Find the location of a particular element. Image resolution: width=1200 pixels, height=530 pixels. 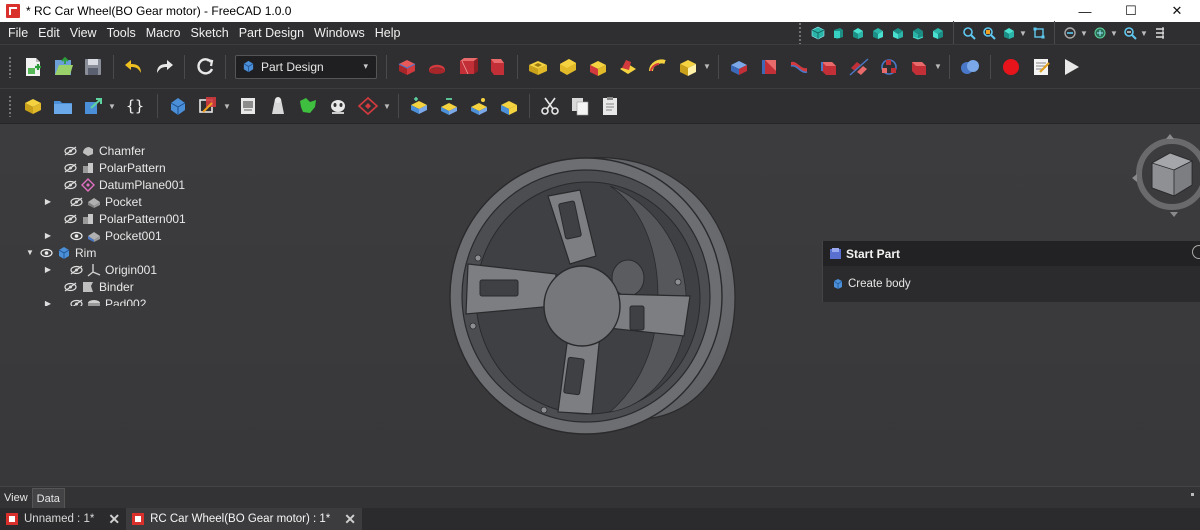

tree-item-pocket: ▶ Pocket is located at coordinates (92, 201).